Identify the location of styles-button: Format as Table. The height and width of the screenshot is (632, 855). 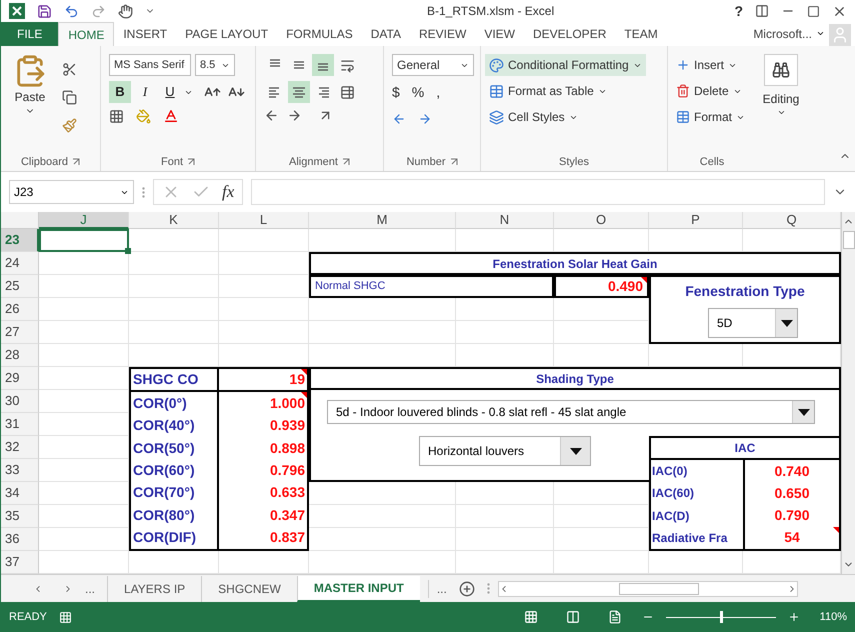
(548, 91).